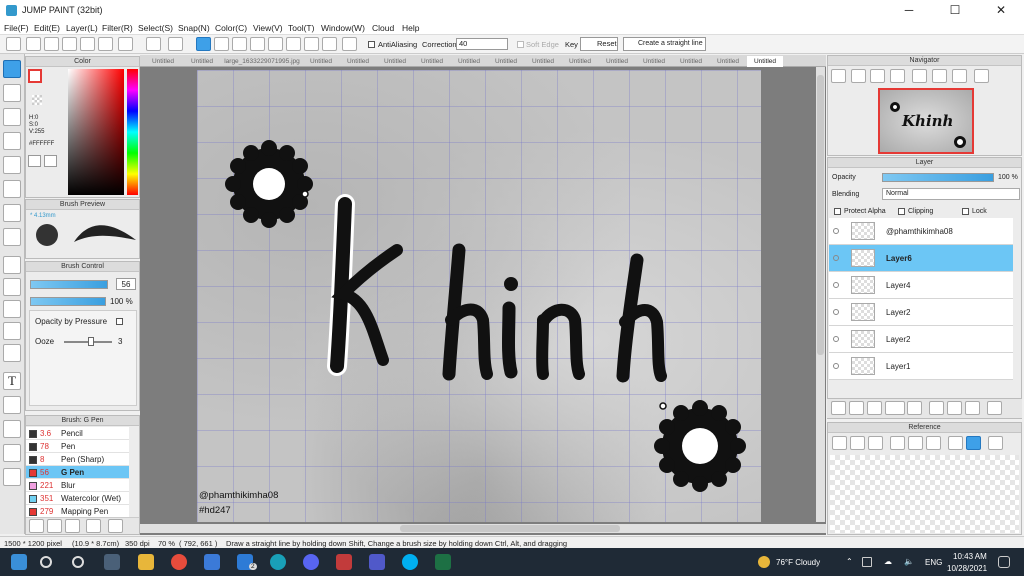 This screenshot has width=1024, height=576. Describe the element at coordinates (77, 472) in the screenshot. I see `brush-list-item: 56 G Pen` at that location.